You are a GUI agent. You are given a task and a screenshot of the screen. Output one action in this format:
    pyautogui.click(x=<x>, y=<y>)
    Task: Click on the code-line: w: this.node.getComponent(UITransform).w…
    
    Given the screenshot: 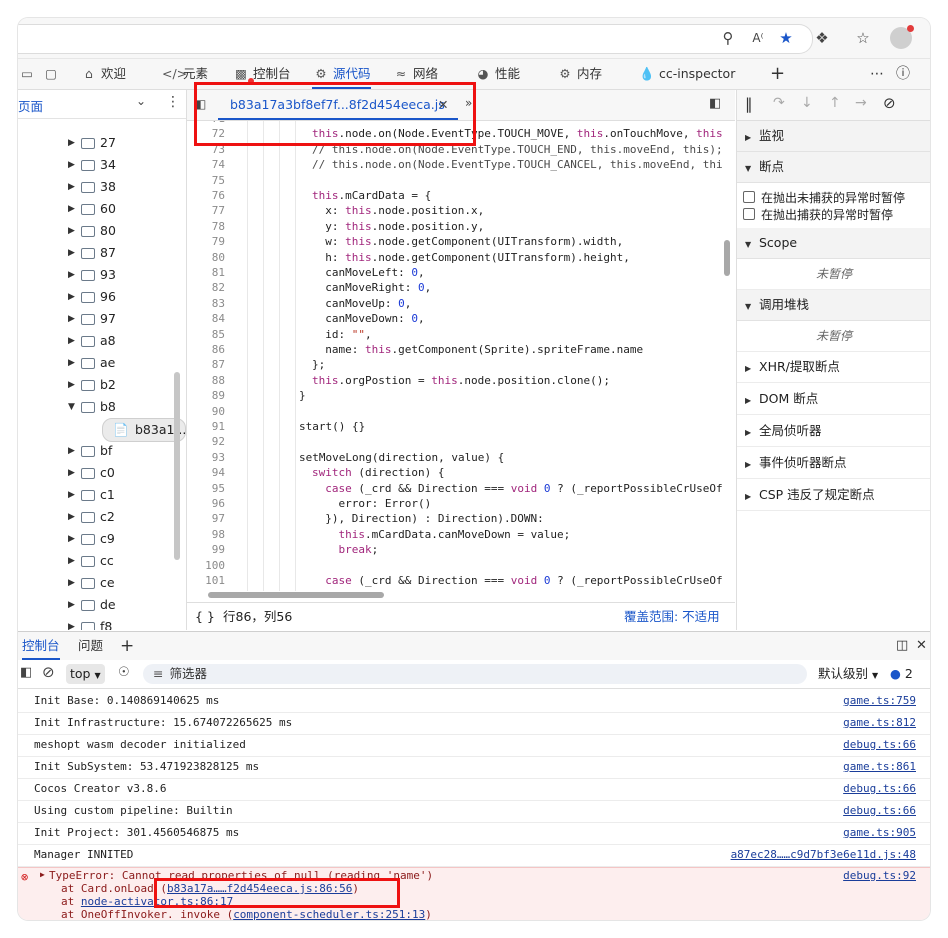 What is the action you would take?
    pyautogui.click(x=467, y=241)
    